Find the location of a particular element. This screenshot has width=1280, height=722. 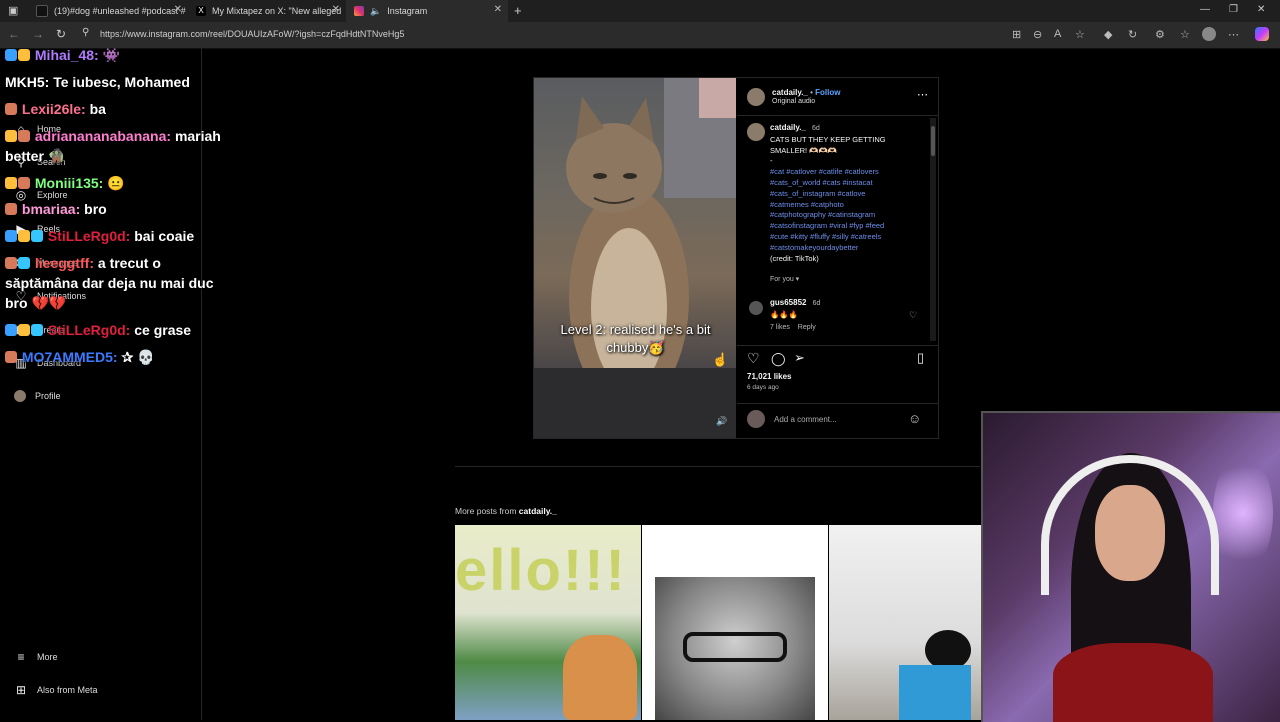

profile-avatar-icon is located at coordinates (1209, 34).